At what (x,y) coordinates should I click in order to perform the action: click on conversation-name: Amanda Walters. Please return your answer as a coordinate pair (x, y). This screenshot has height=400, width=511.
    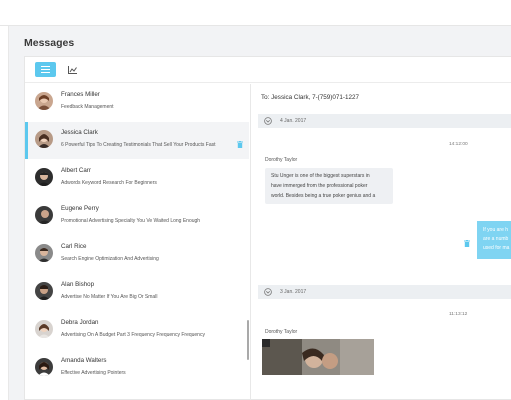
    Looking at the image, I should click on (84, 360).